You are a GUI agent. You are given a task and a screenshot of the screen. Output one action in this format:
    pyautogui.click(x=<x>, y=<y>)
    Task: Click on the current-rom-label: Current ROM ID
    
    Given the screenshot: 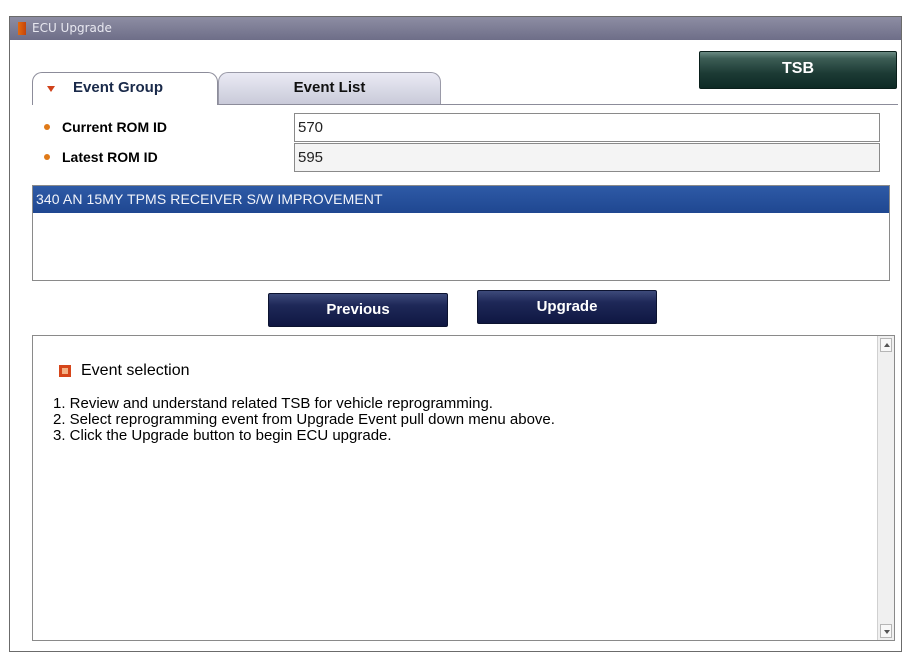 What is the action you would take?
    pyautogui.click(x=103, y=127)
    